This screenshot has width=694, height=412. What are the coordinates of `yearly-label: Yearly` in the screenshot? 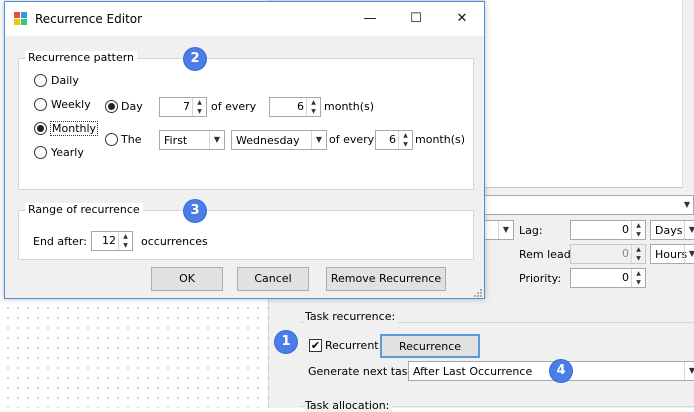 It's located at (67, 152).